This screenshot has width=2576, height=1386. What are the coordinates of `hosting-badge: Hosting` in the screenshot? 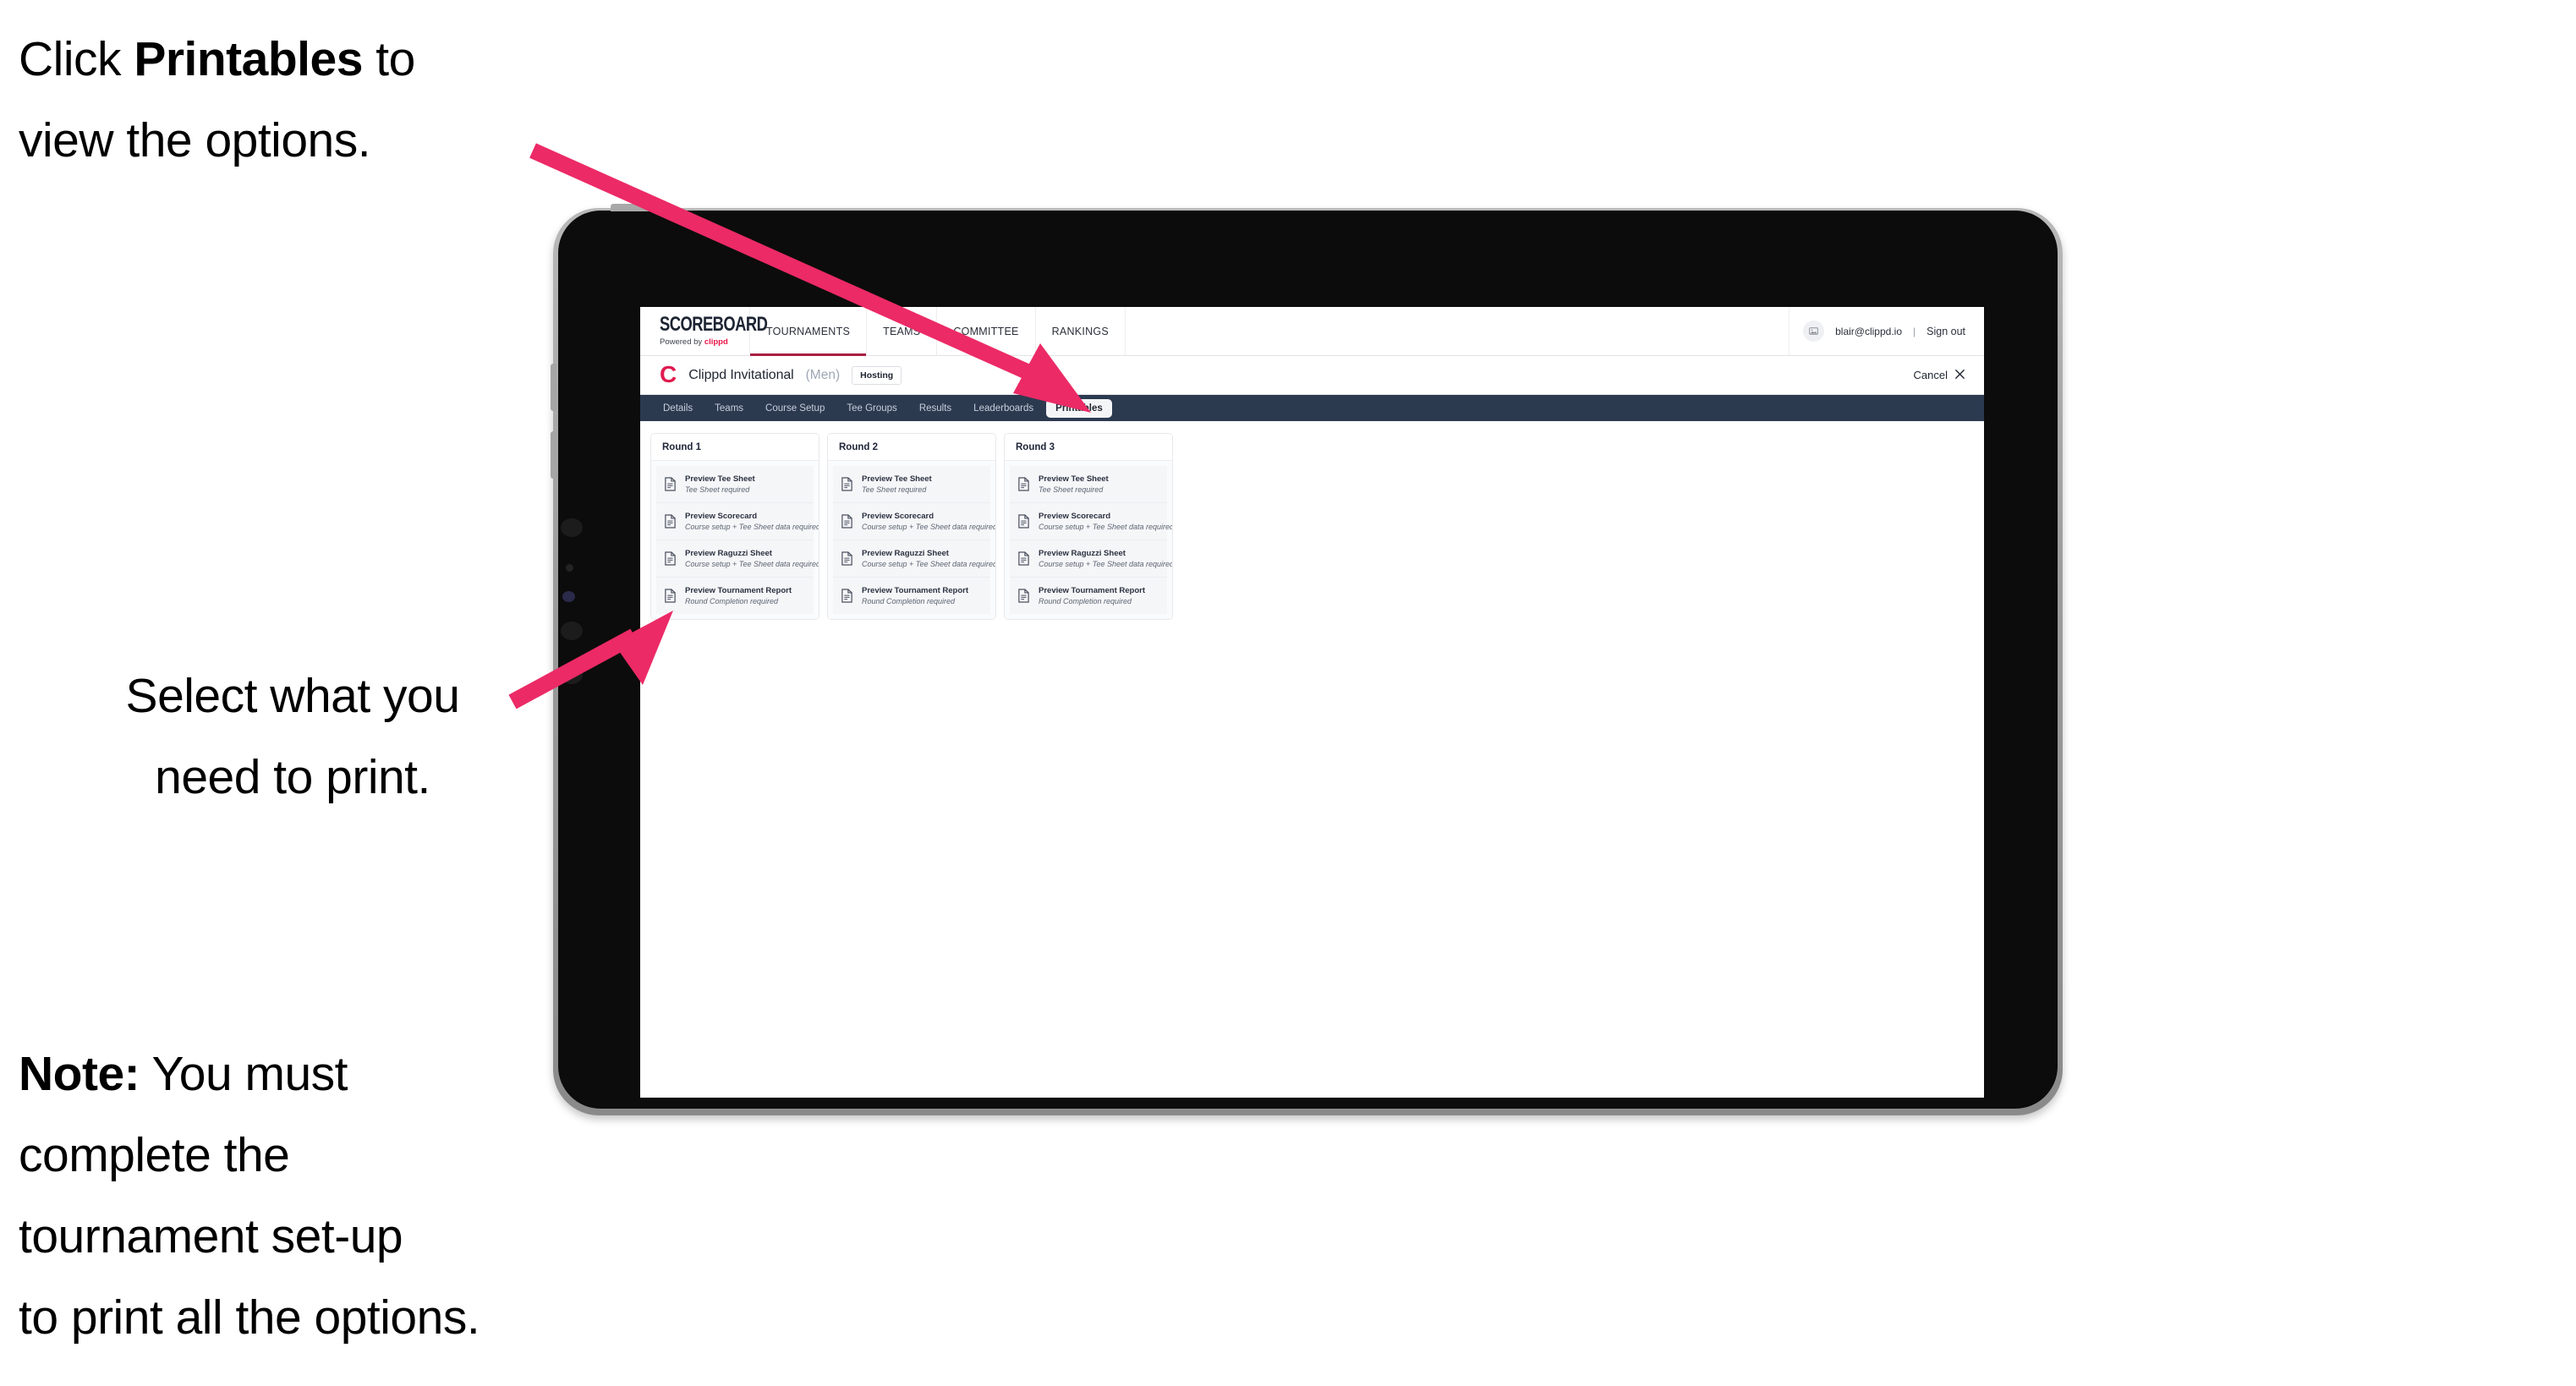 It's located at (877, 375).